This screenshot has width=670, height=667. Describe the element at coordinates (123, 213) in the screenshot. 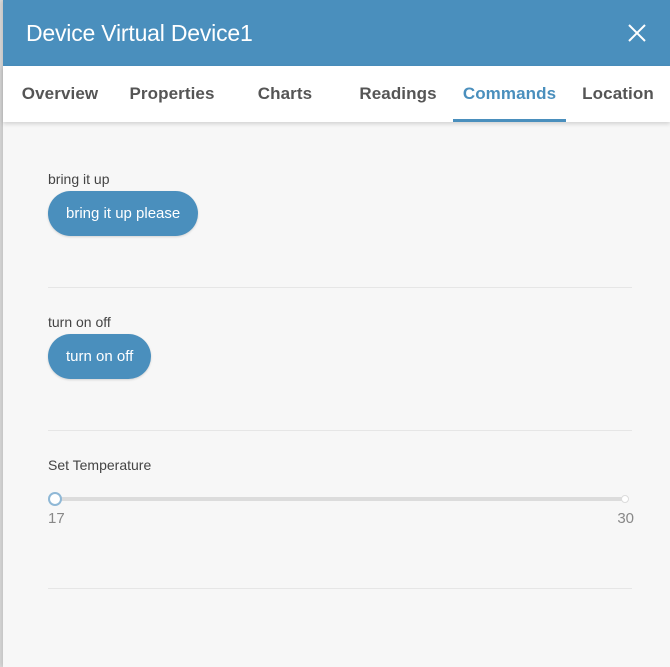

I see `bring-it-up-button: bring it up please` at that location.